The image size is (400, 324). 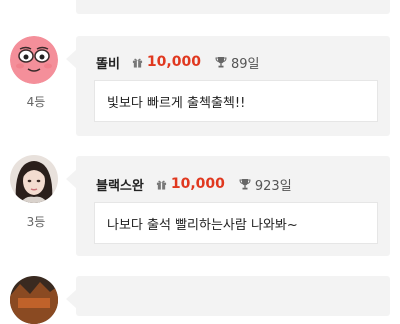 I want to click on woman-photo-avatar-icon, so click(x=34, y=179).